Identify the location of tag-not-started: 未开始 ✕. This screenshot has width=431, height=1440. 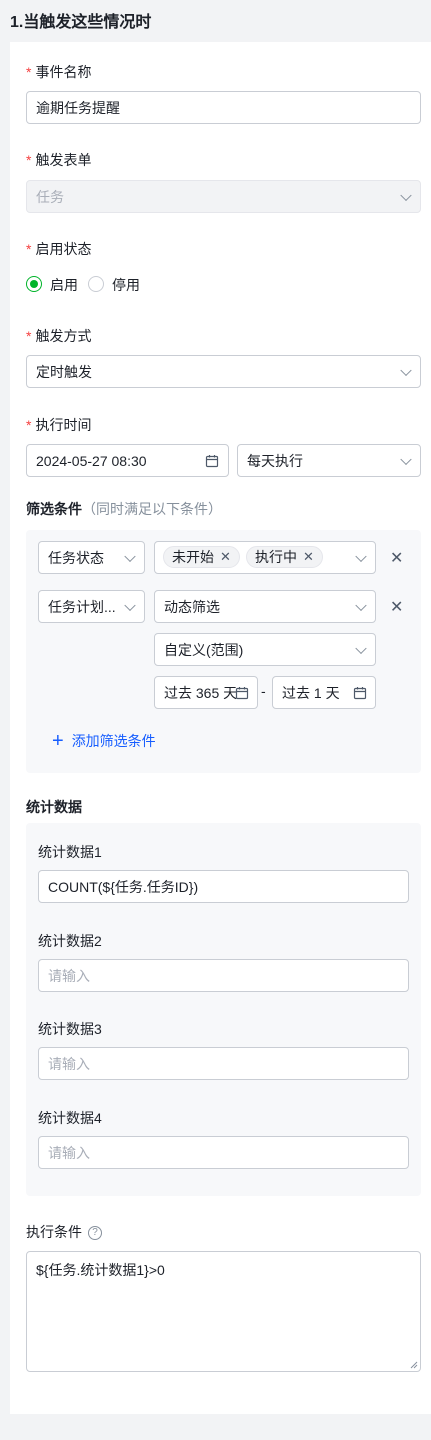
(201, 557).